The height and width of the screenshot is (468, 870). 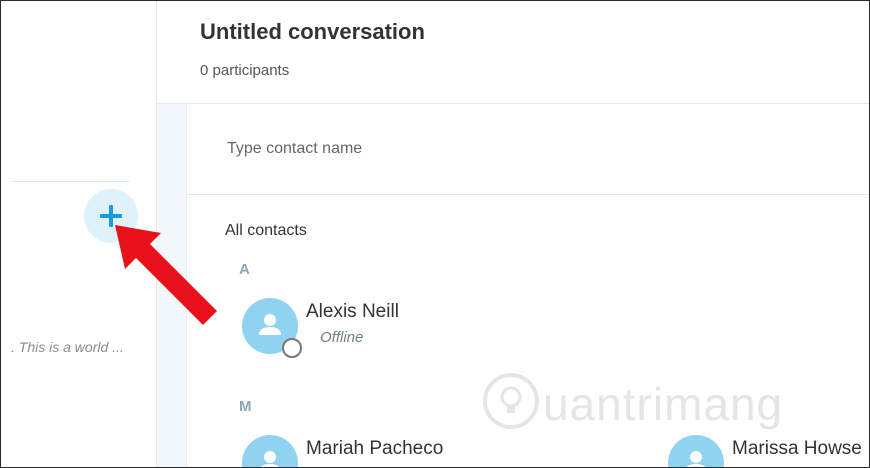 What do you see at coordinates (375, 448) in the screenshot?
I see `contact-name: Mariah Pacheco` at bounding box center [375, 448].